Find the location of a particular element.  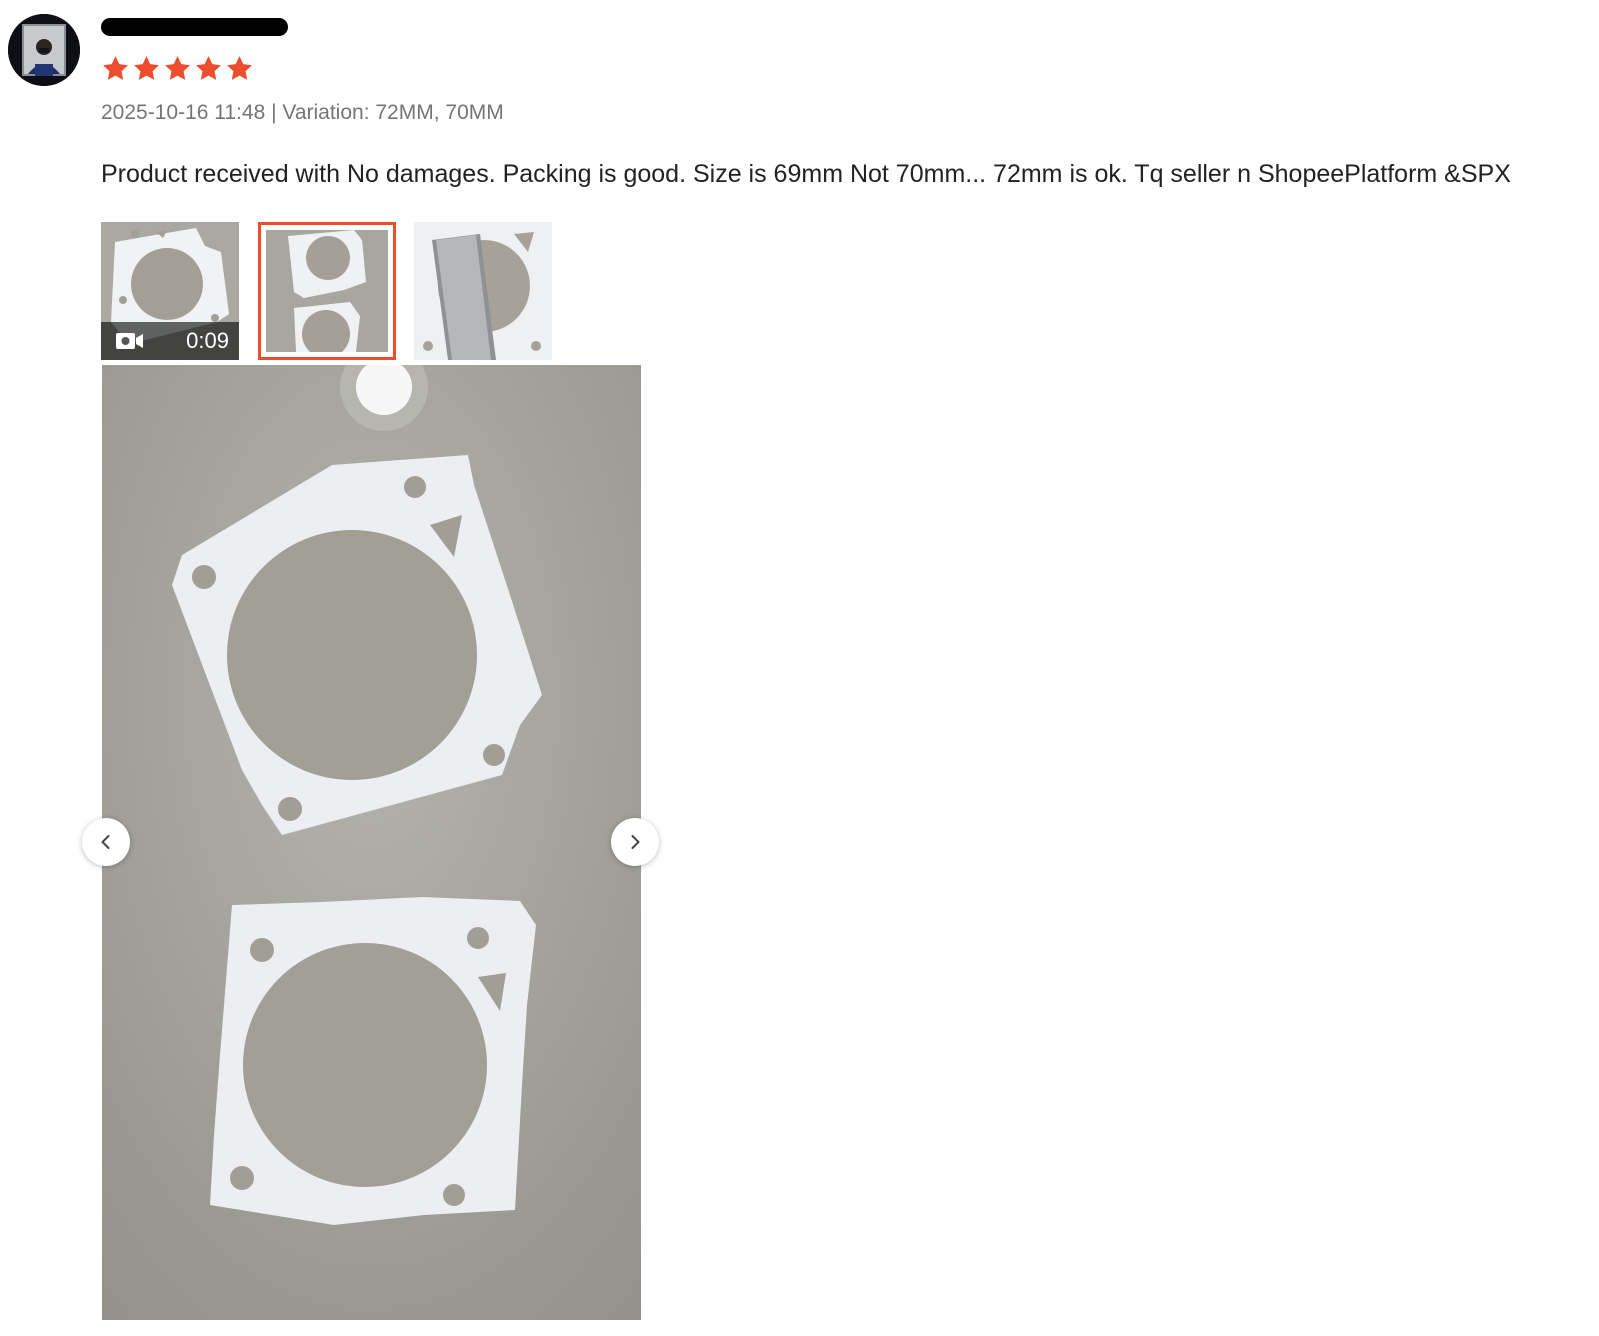

chevron-left-icon is located at coordinates (105, 842).